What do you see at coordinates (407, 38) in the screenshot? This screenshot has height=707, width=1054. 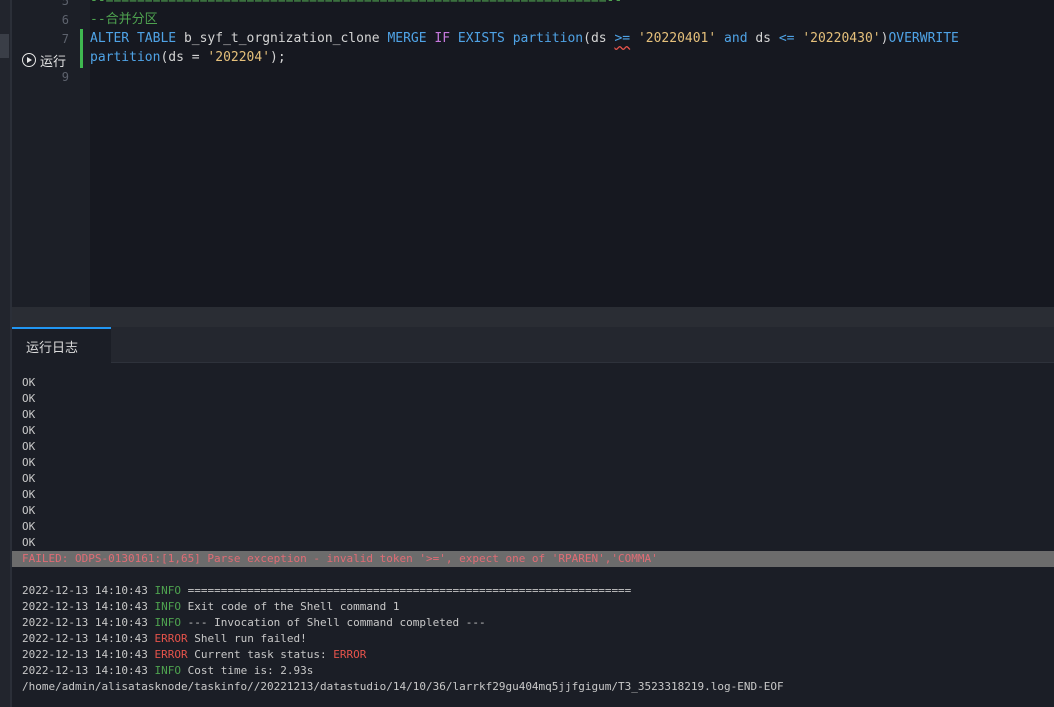 I see `keyword: MERGE` at bounding box center [407, 38].